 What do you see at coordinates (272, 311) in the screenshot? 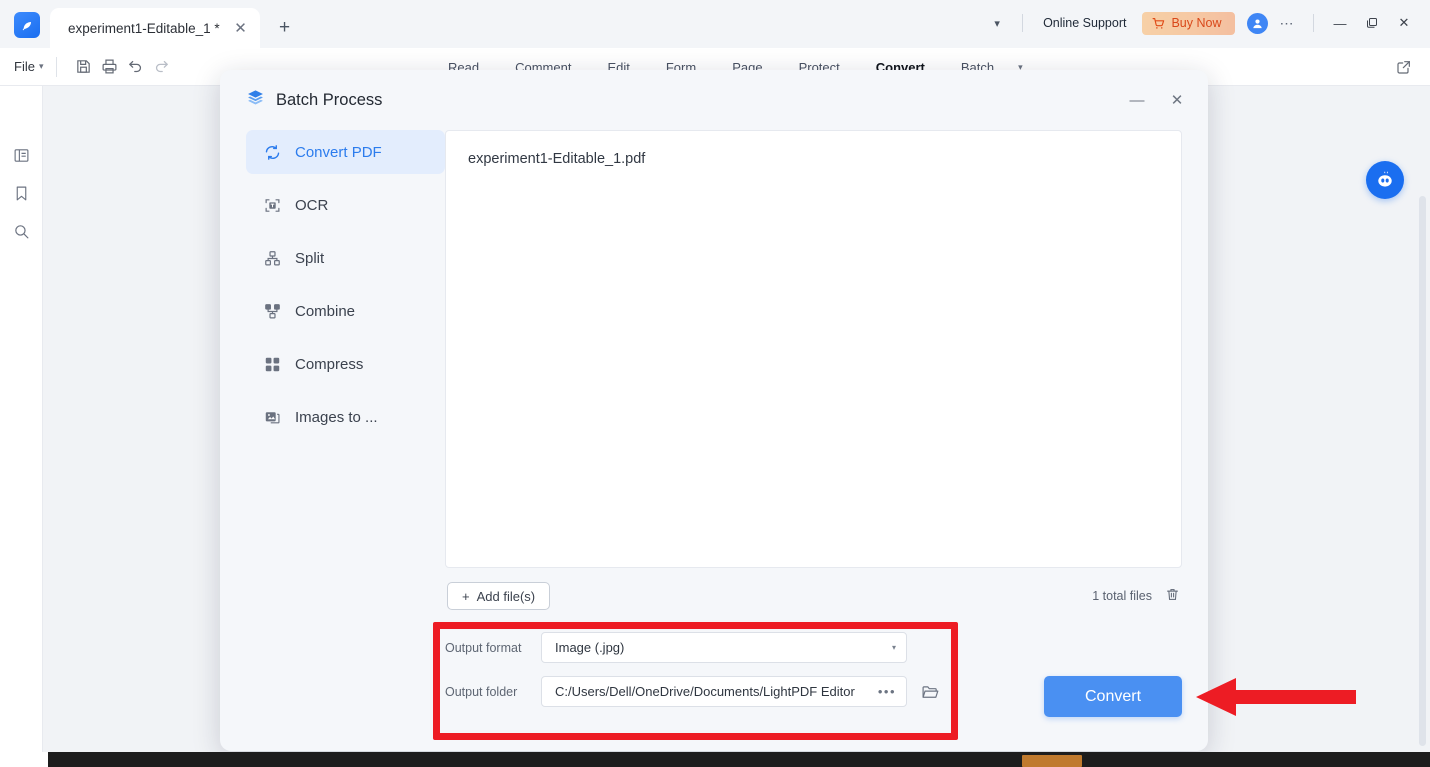
I see `combine-icon` at bounding box center [272, 311].